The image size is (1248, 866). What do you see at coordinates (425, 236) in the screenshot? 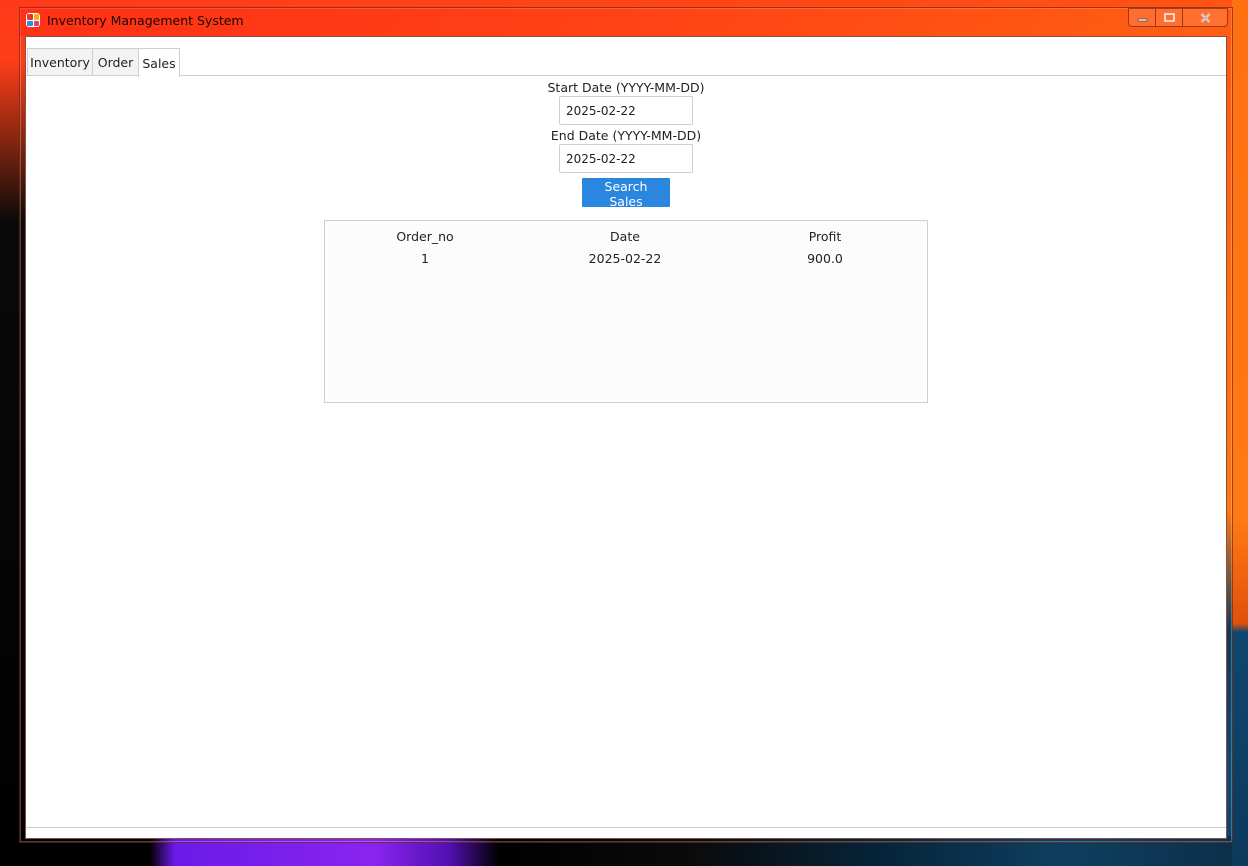
I see `column-header-order-no: Order_no` at bounding box center [425, 236].